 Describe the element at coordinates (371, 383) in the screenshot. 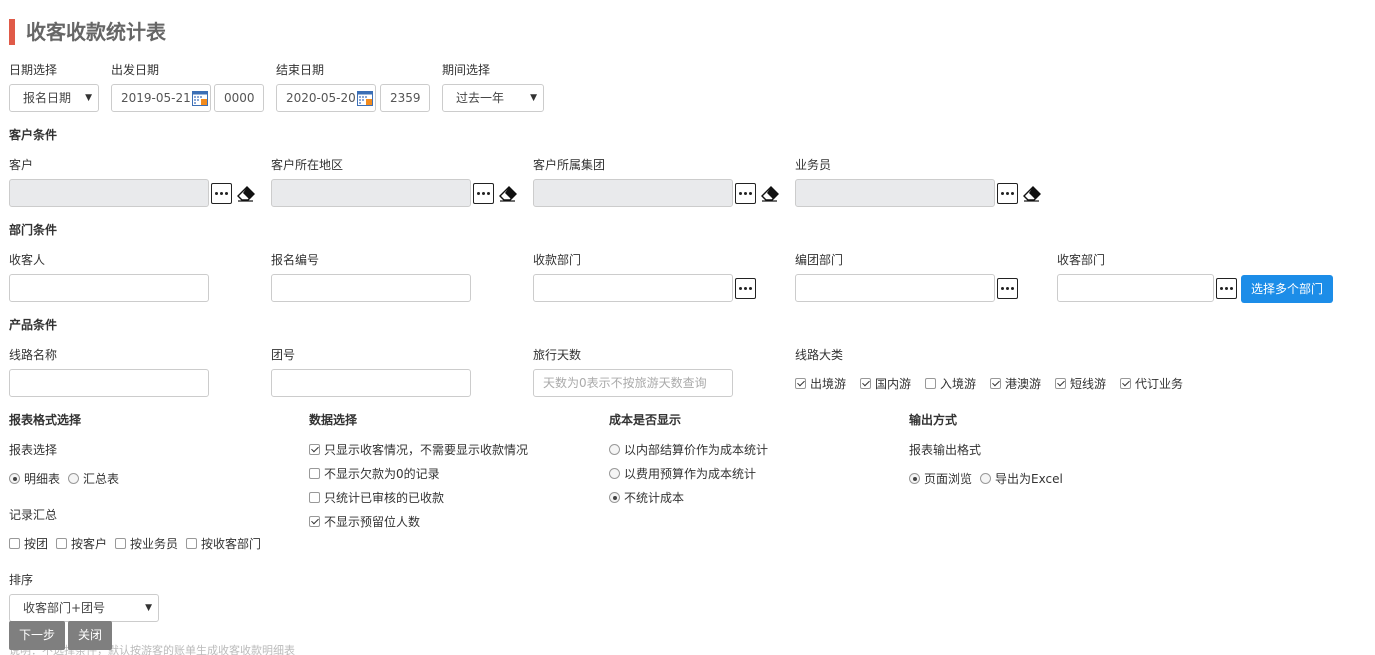

I see `group-no-input` at that location.